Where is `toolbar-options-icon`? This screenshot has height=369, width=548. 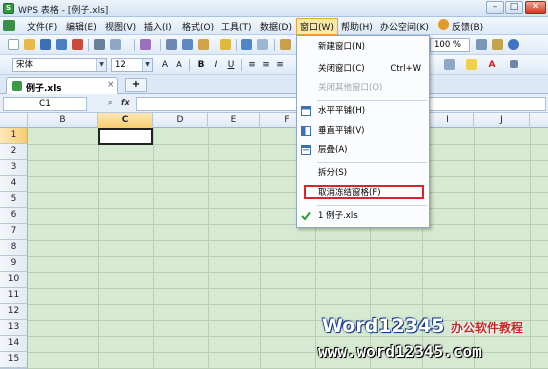
toolbar-options-icon is located at coordinates (514, 64).